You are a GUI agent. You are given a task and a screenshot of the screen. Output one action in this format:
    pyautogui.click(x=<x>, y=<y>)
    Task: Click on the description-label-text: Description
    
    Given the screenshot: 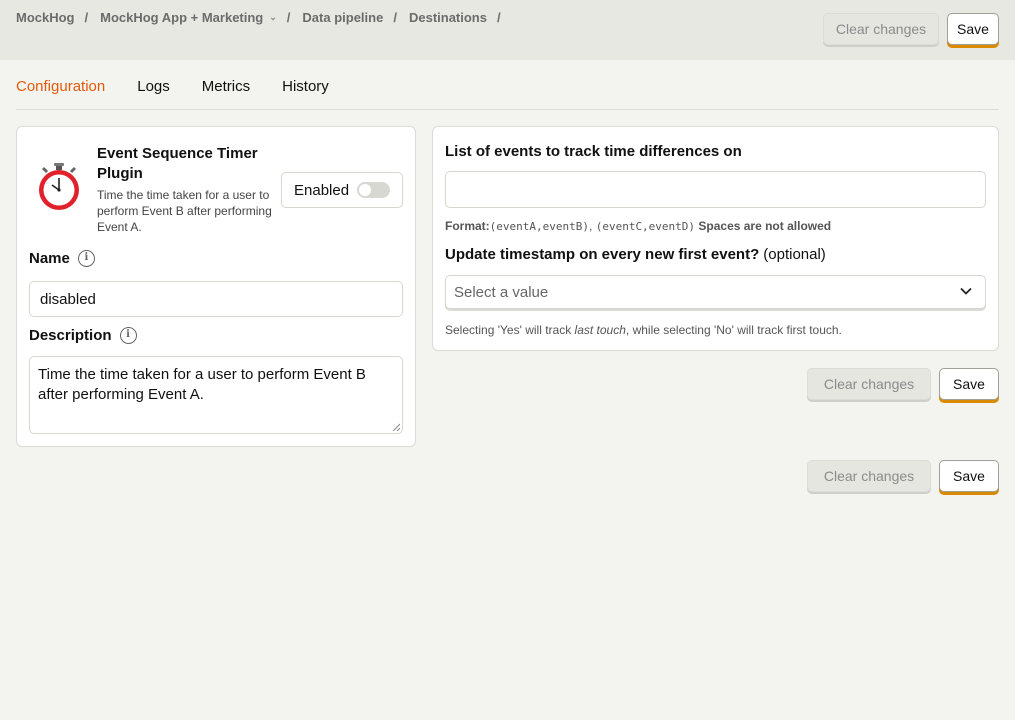 What is the action you would take?
    pyautogui.click(x=70, y=335)
    